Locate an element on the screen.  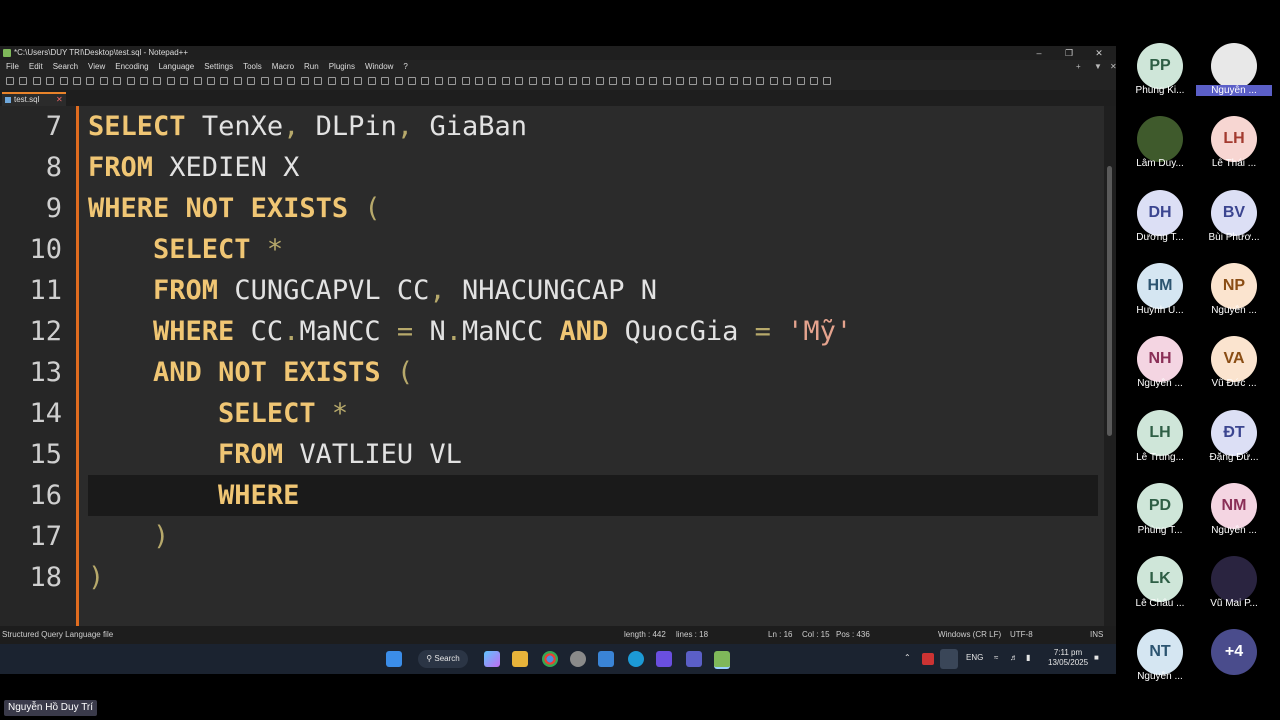
menu-view: View is located at coordinates (96, 66).